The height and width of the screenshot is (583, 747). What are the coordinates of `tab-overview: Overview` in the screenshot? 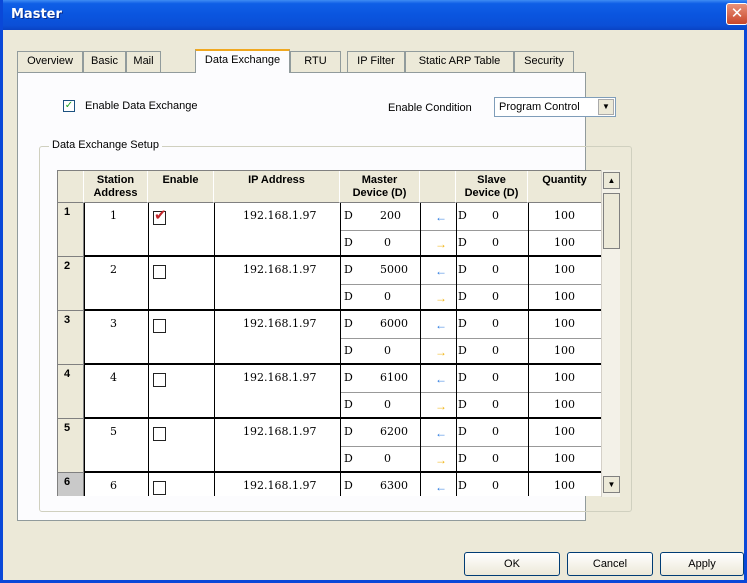 It's located at (50, 61).